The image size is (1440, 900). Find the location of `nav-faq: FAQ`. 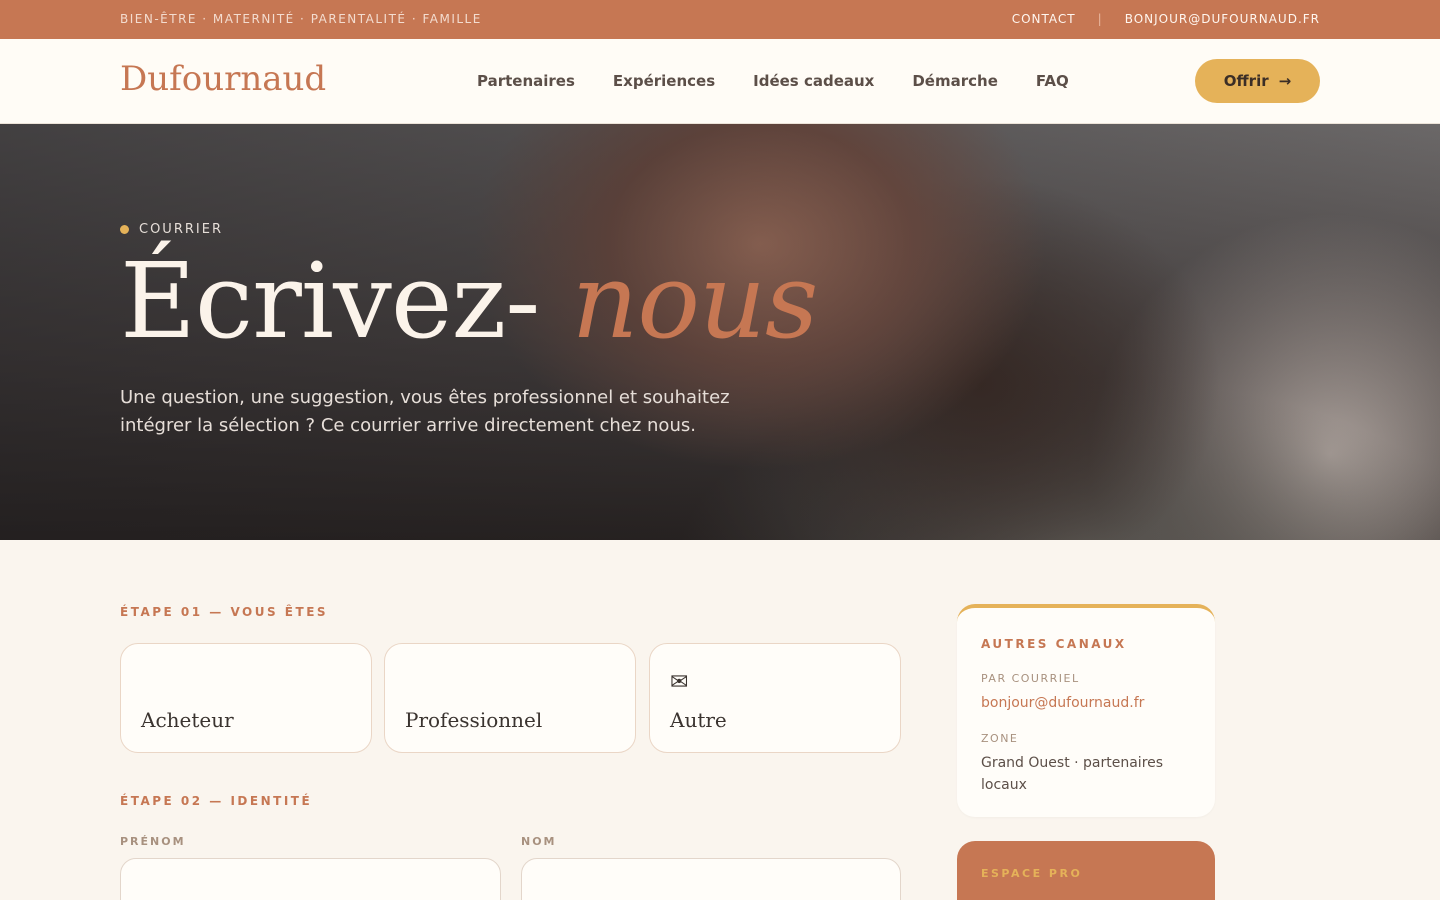

nav-faq: FAQ is located at coordinates (1052, 81).